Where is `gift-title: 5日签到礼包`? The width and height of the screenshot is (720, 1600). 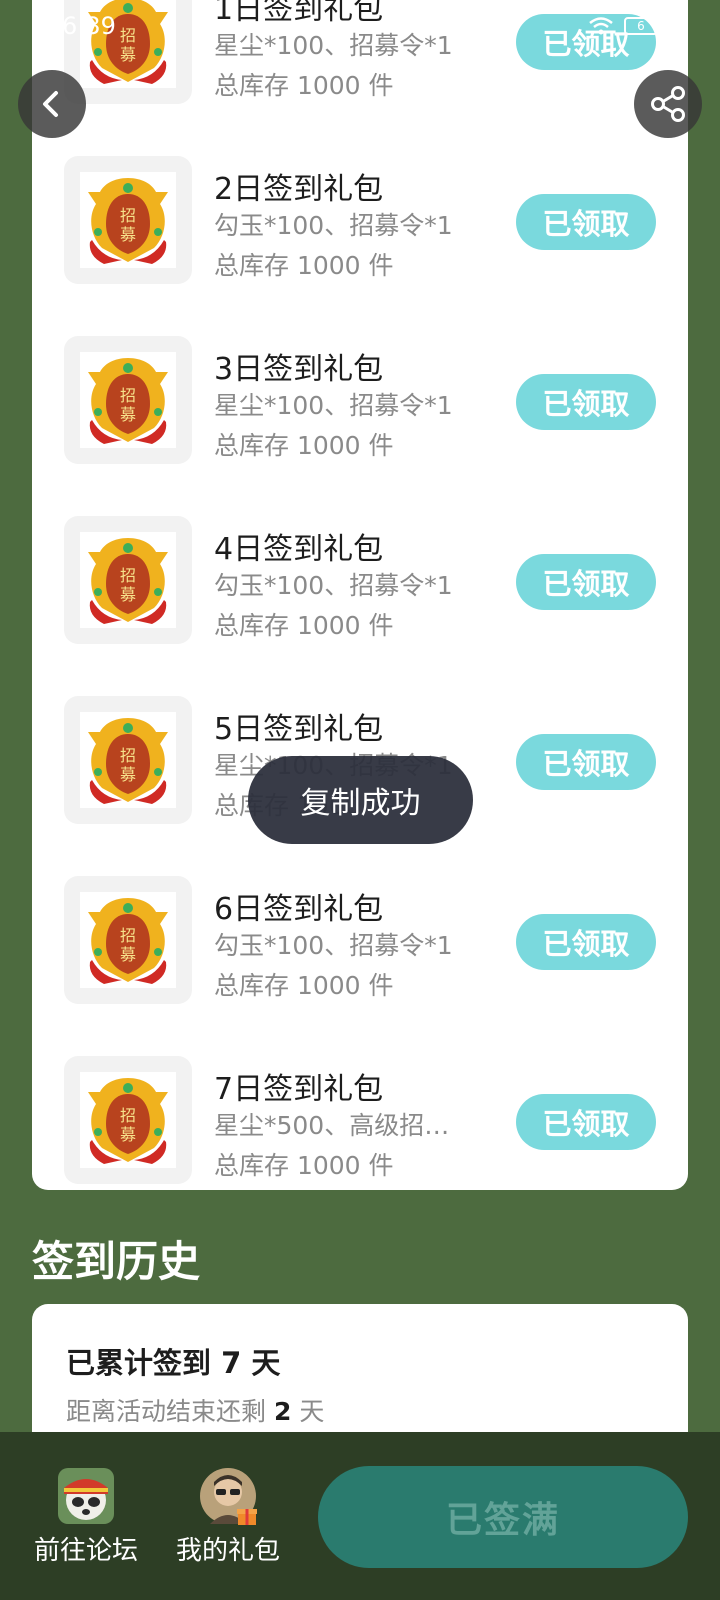 gift-title: 5日签到礼包 is located at coordinates (299, 729).